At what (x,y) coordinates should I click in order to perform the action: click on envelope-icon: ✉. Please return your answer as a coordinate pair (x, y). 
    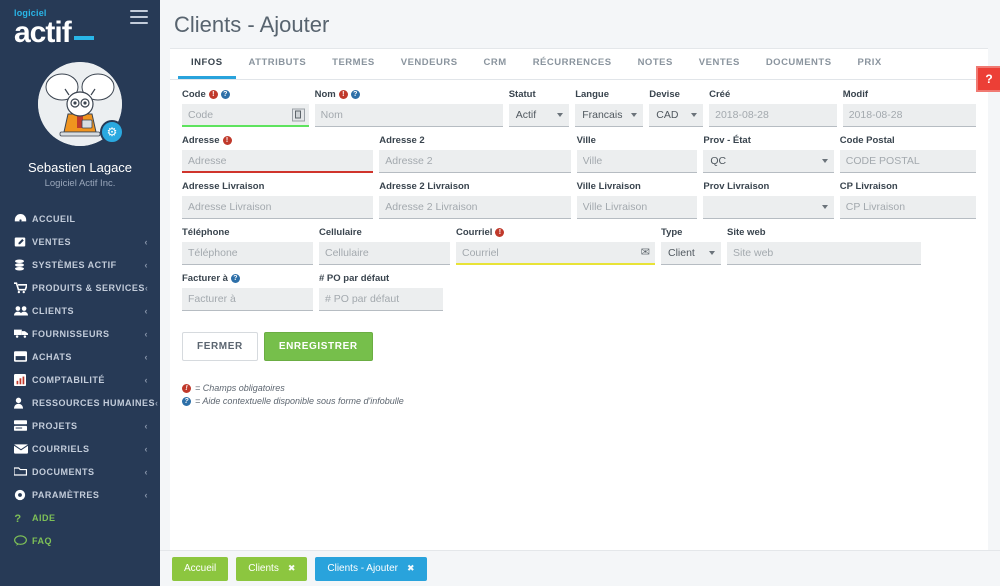
    Looking at the image, I should click on (645, 252).